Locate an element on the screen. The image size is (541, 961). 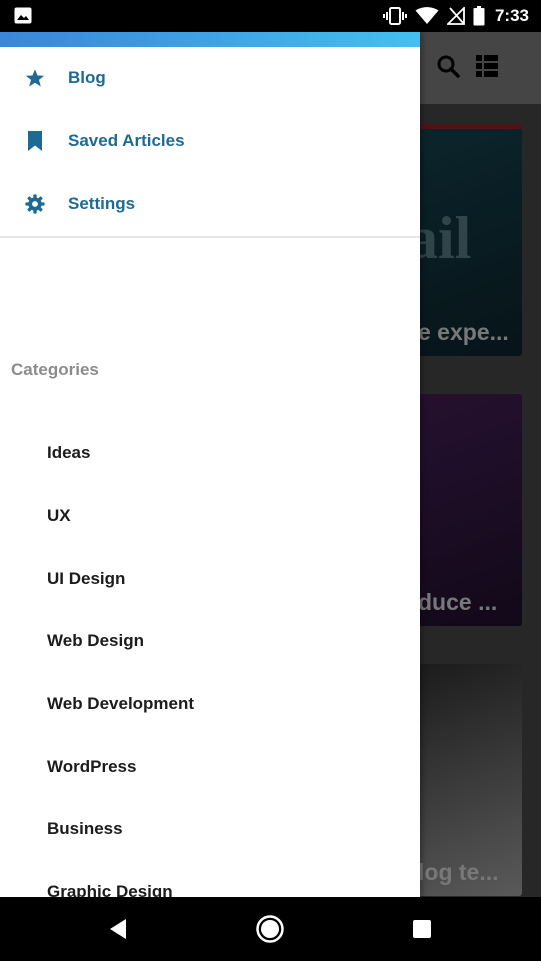
image-icon is located at coordinates (23, 15).